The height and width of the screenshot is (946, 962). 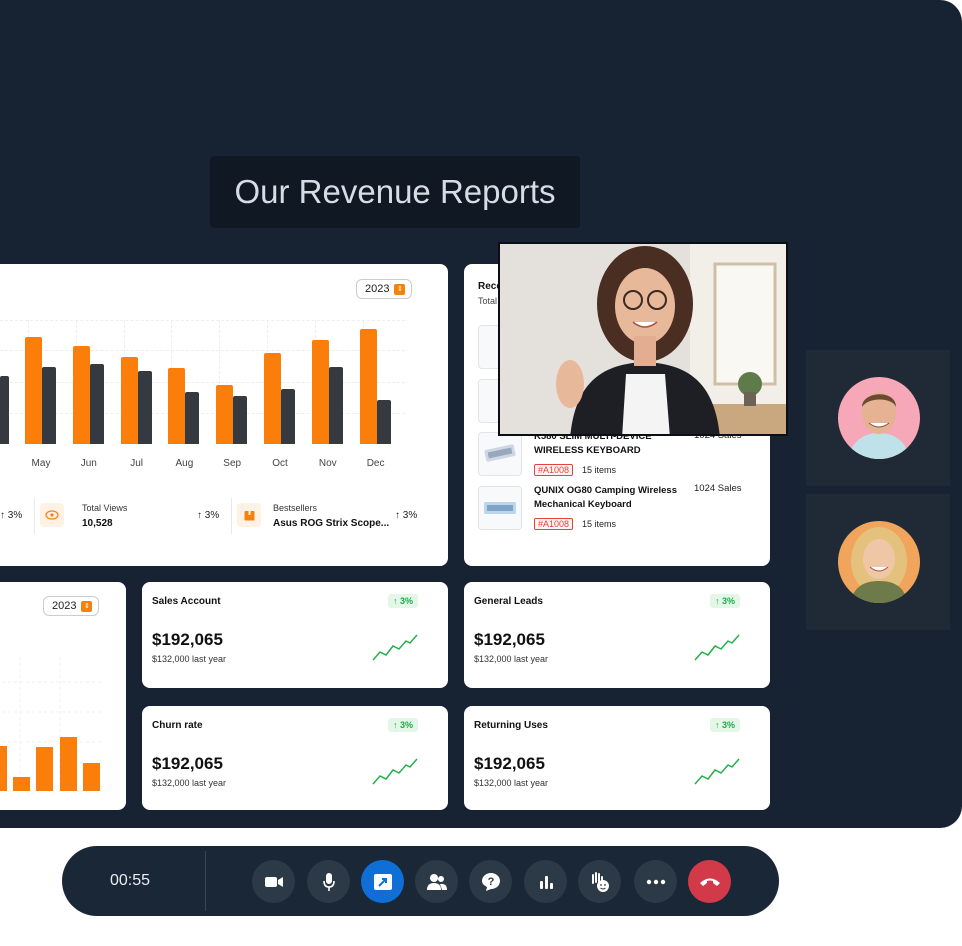 What do you see at coordinates (177, 725) in the screenshot?
I see `kpi-title: Churn rate` at bounding box center [177, 725].